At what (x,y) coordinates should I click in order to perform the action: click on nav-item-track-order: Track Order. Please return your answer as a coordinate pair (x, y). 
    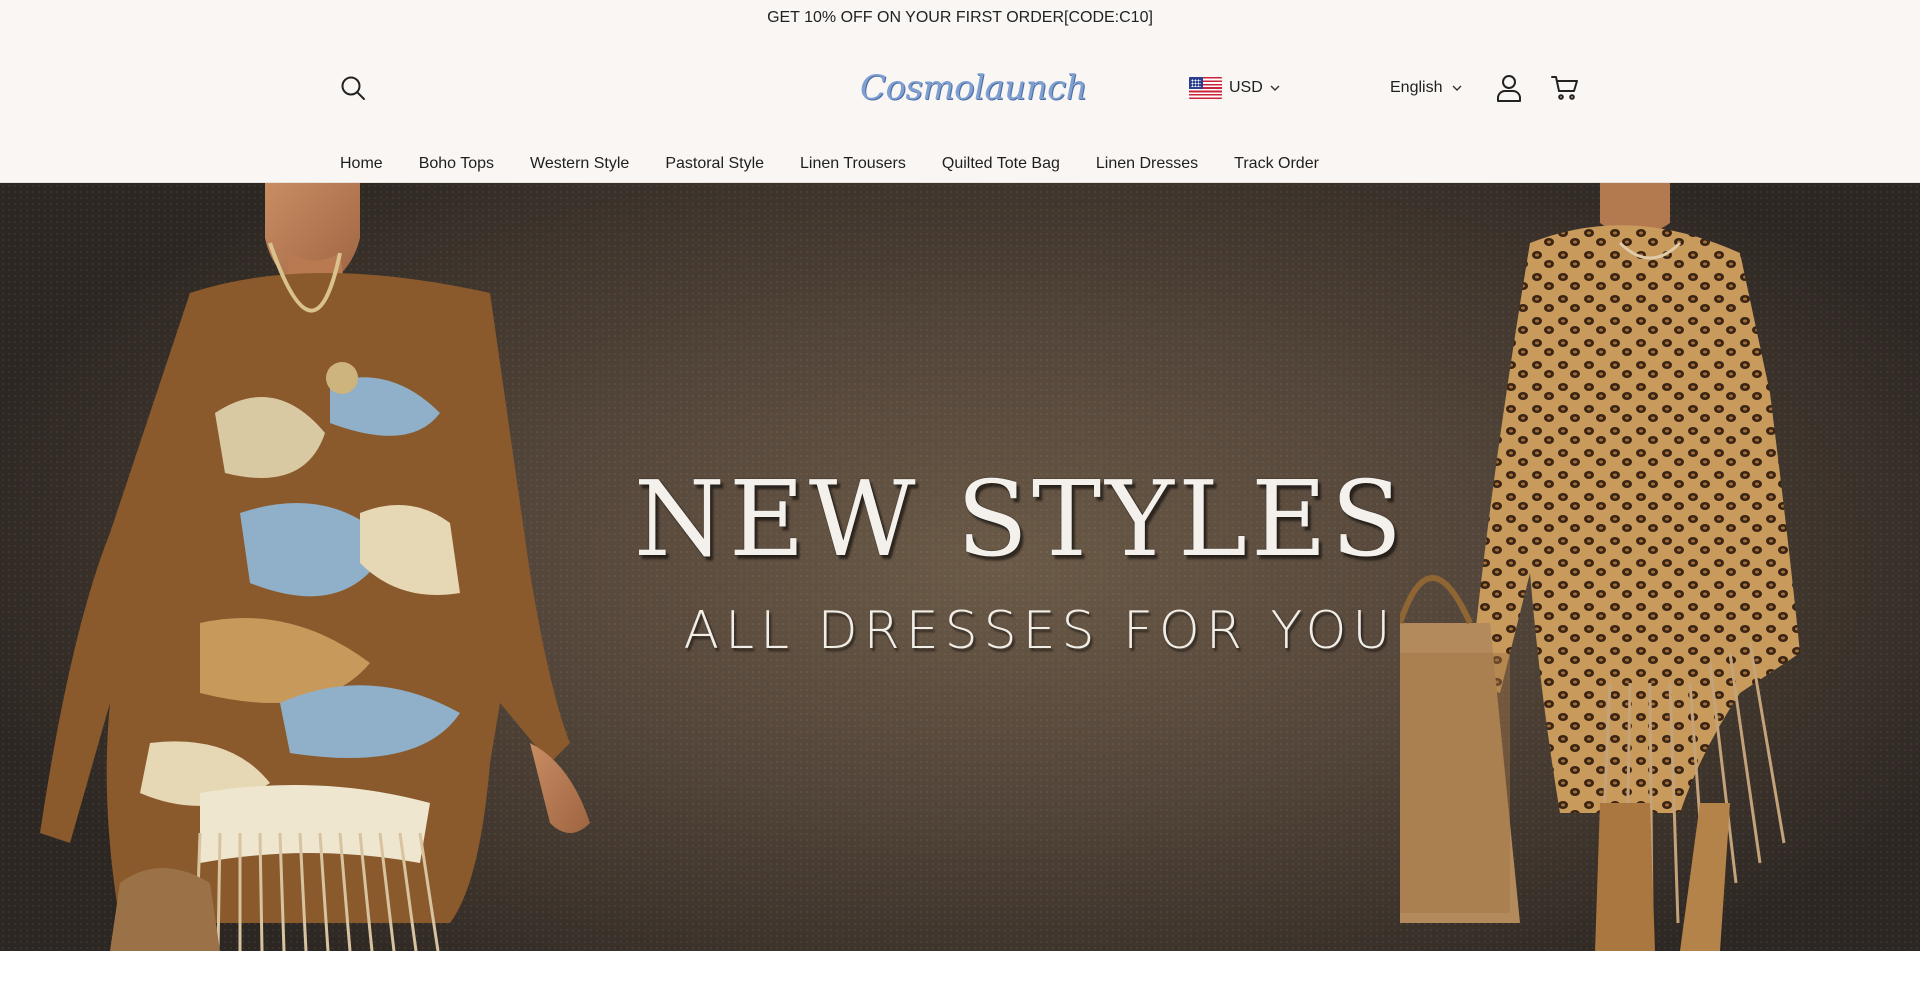
    Looking at the image, I should click on (1276, 164).